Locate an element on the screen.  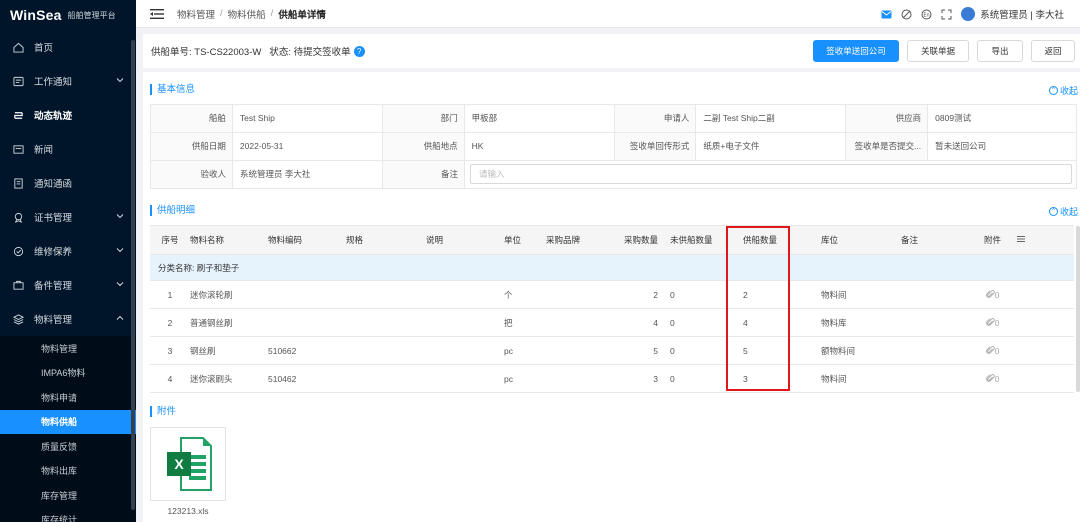
receiver-value: 系统管理员 李大社 is located at coordinates (308, 175).